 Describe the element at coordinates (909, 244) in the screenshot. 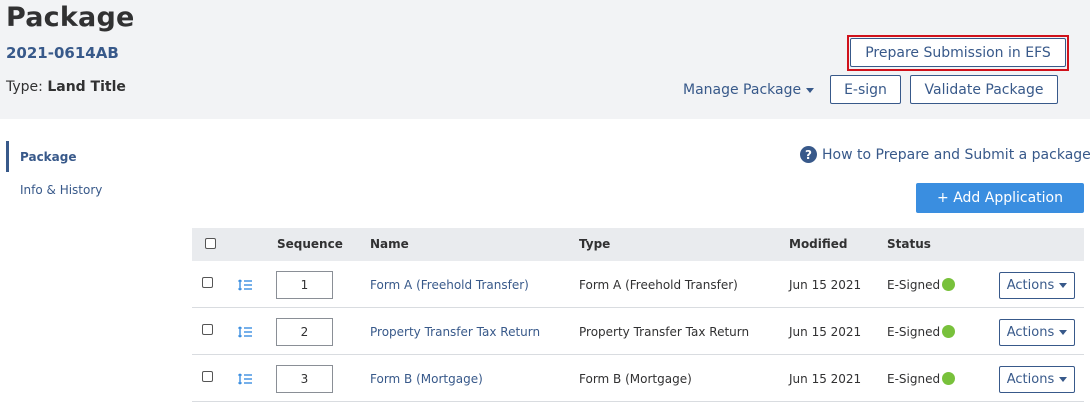

I see `column-status: Status` at that location.